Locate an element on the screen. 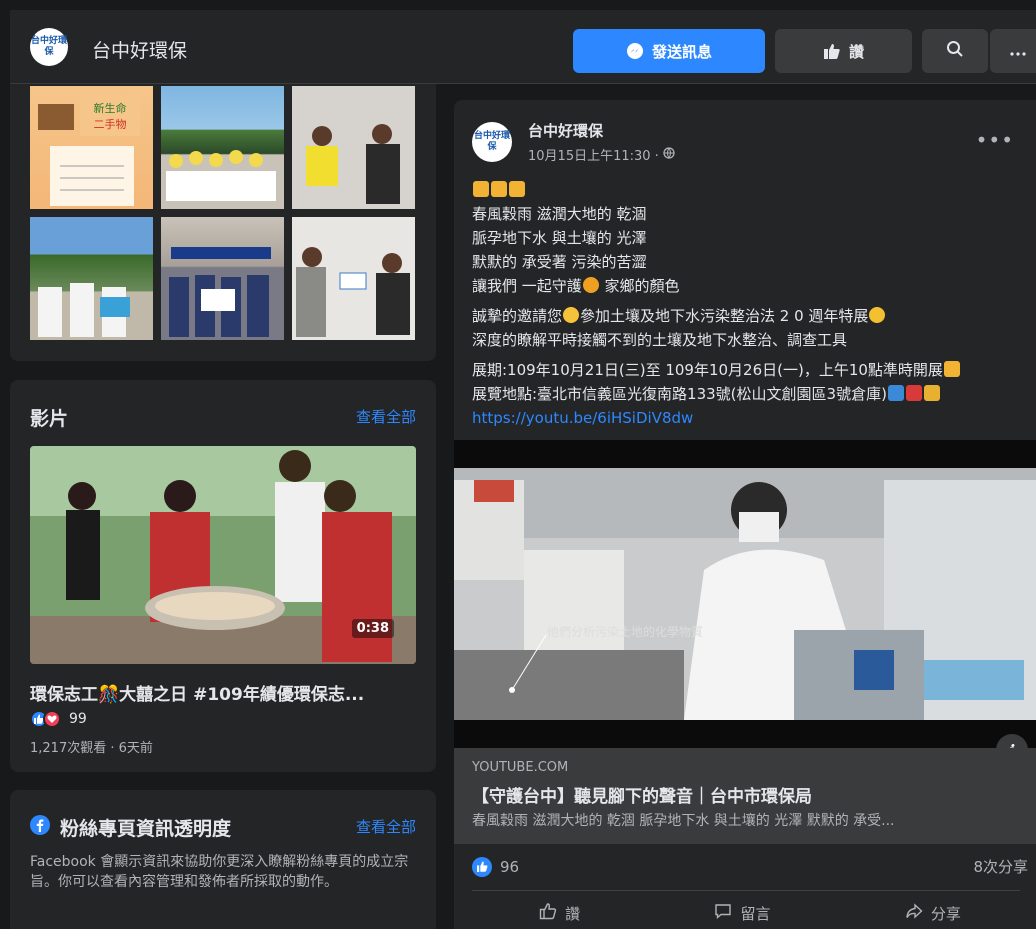 The image size is (1036, 929). post-share-label: 分享 is located at coordinates (945, 913).